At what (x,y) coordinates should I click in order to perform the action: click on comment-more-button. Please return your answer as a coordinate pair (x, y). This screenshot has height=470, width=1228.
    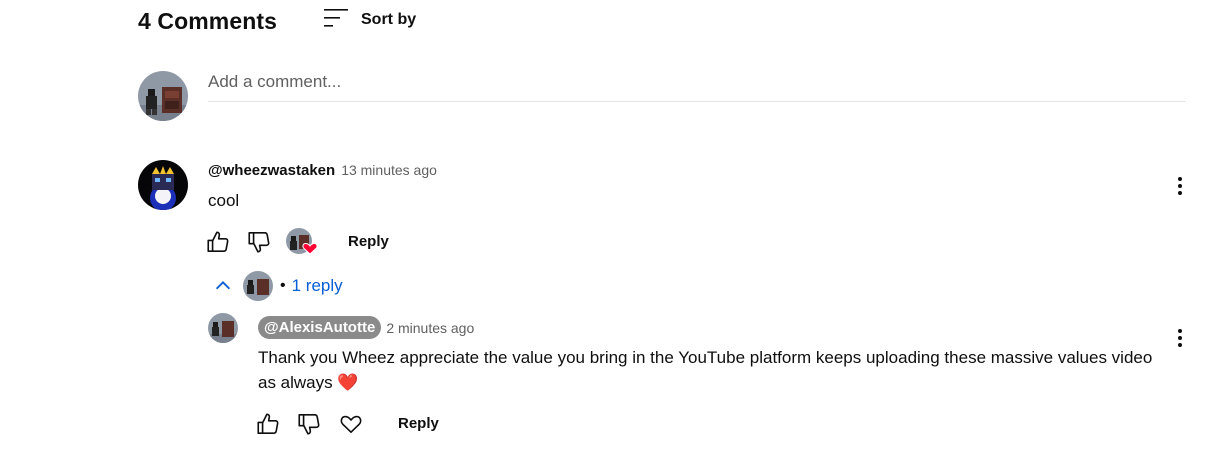
    Looking at the image, I should click on (1180, 186).